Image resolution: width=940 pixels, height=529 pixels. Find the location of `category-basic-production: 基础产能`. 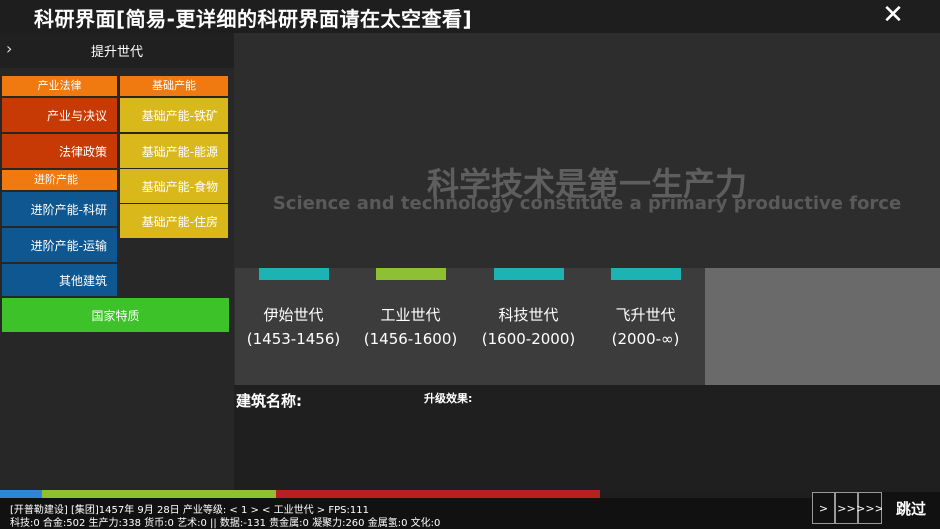

category-basic-production: 基础产能 is located at coordinates (174, 86).